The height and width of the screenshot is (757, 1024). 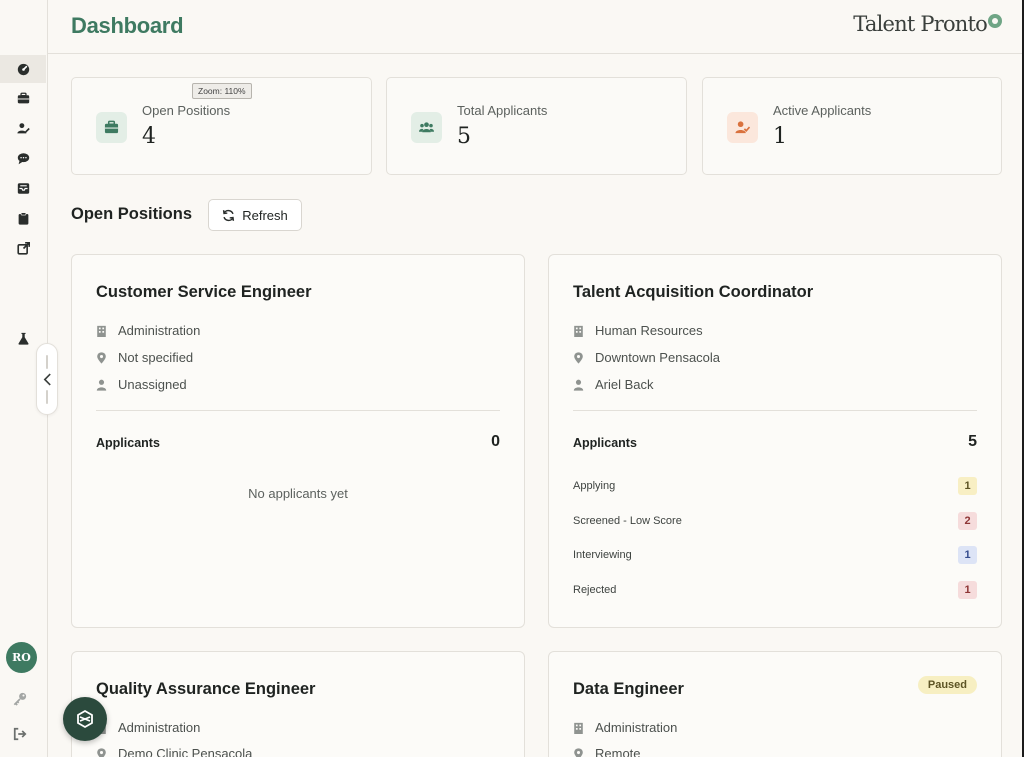 What do you see at coordinates (967, 521) in the screenshot?
I see `stage-count-badge: 2` at bounding box center [967, 521].